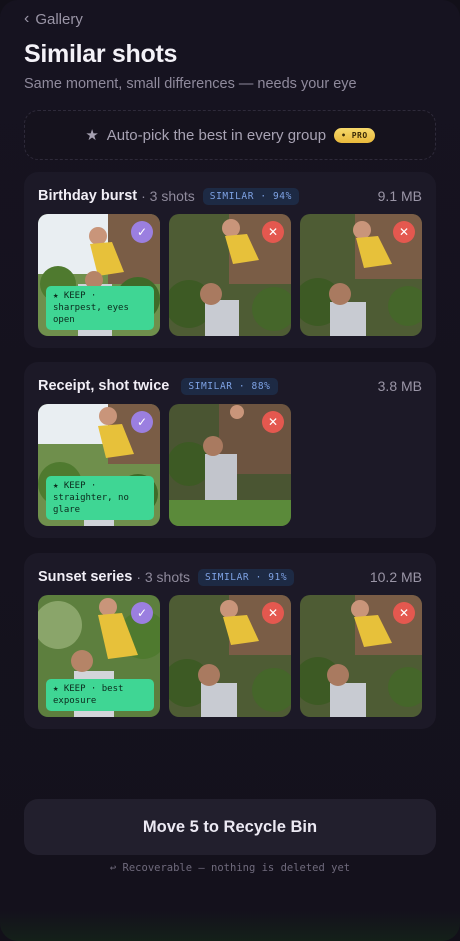 Image resolution: width=460 pixels, height=941 pixels. I want to click on bottom-gradient, so click(230, 926).